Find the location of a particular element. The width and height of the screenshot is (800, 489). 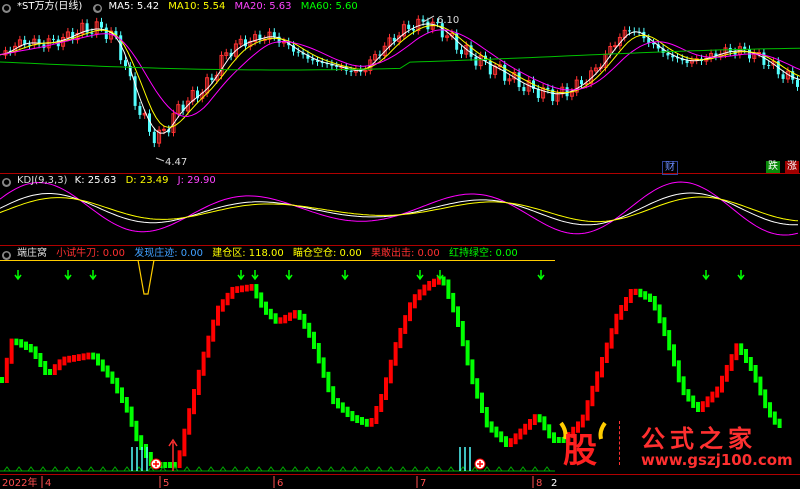

symbol-title: *ST万方(日线) is located at coordinates (50, 6).